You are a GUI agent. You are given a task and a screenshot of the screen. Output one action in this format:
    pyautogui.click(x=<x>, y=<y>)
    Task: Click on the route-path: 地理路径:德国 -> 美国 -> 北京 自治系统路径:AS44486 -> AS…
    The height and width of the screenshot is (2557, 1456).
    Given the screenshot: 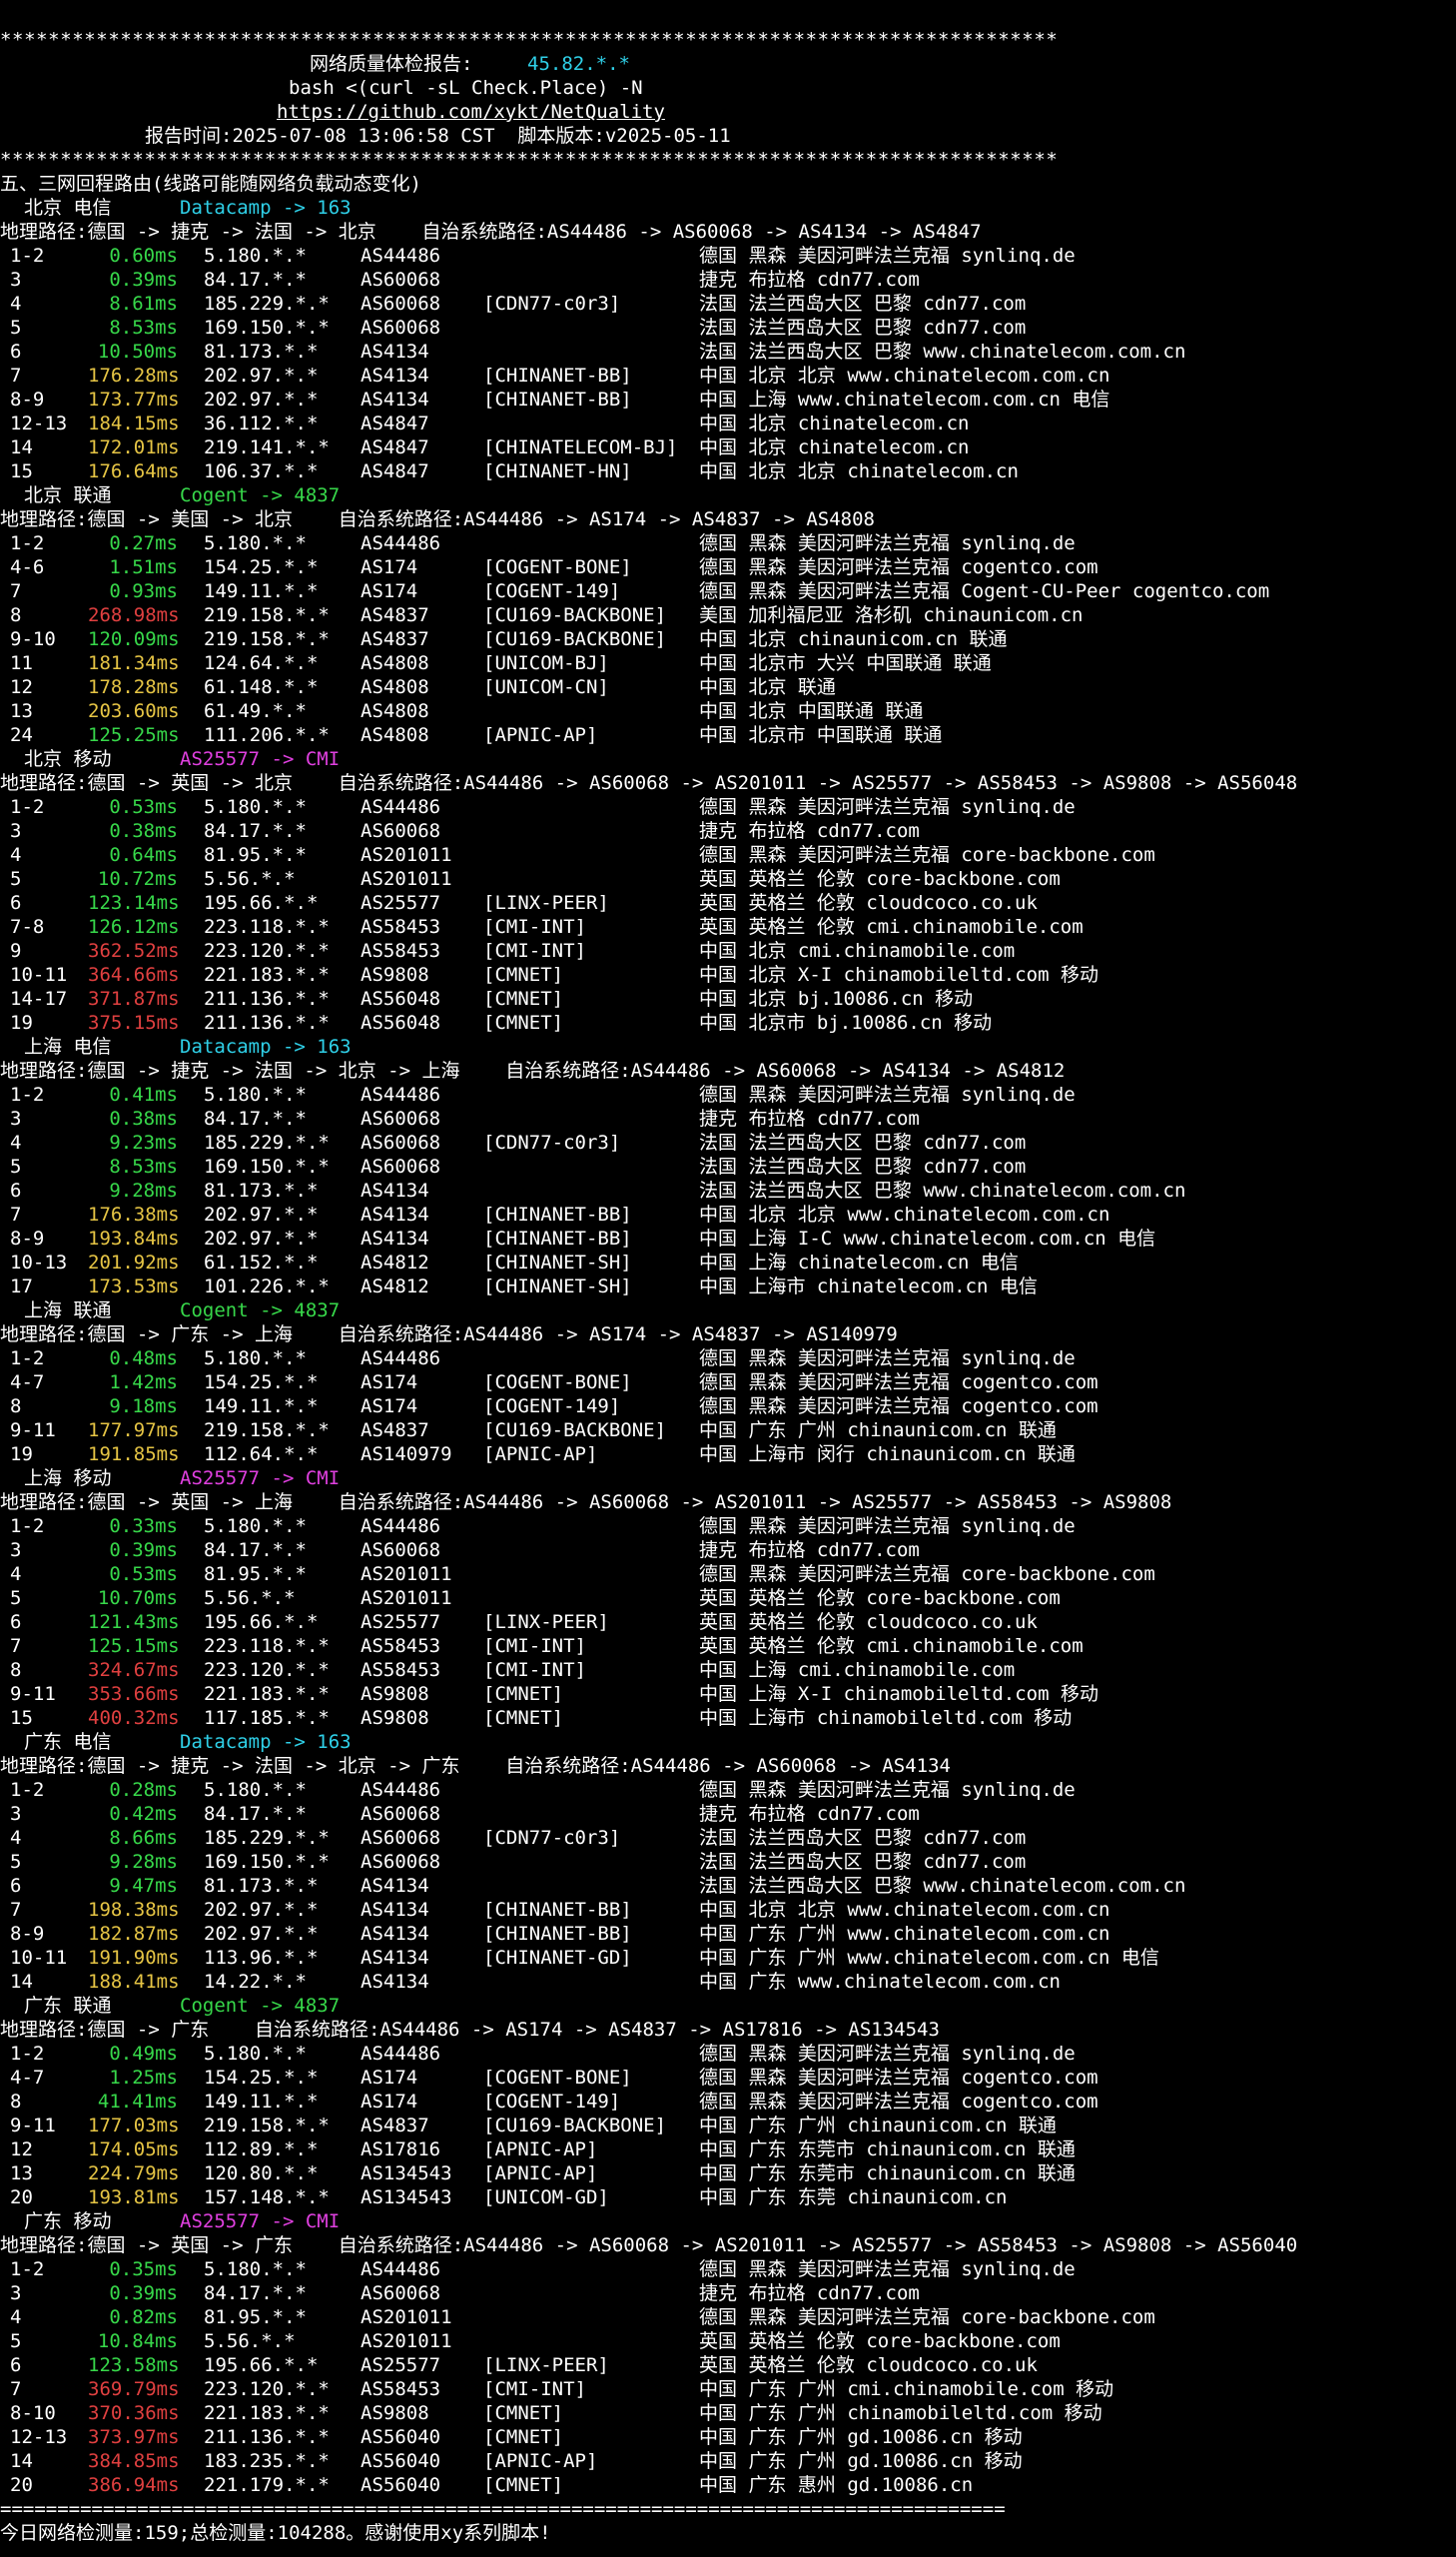 What is the action you would take?
    pyautogui.click(x=437, y=519)
    